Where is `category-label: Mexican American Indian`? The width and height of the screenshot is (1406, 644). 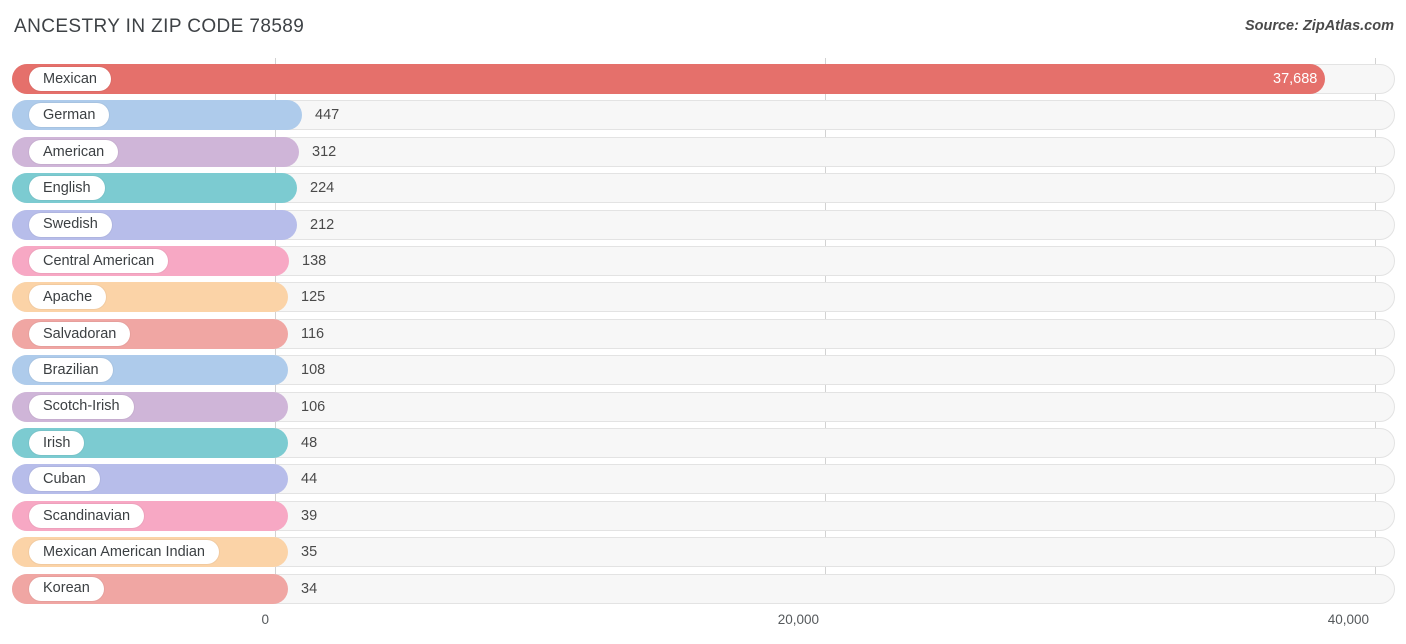 category-label: Mexican American Indian is located at coordinates (124, 551).